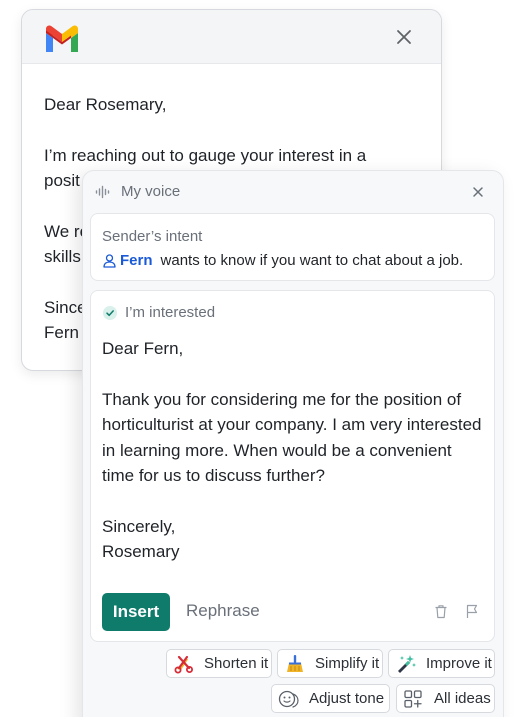 The image size is (524, 717). Describe the element at coordinates (109, 260) in the screenshot. I see `person-icon` at that location.